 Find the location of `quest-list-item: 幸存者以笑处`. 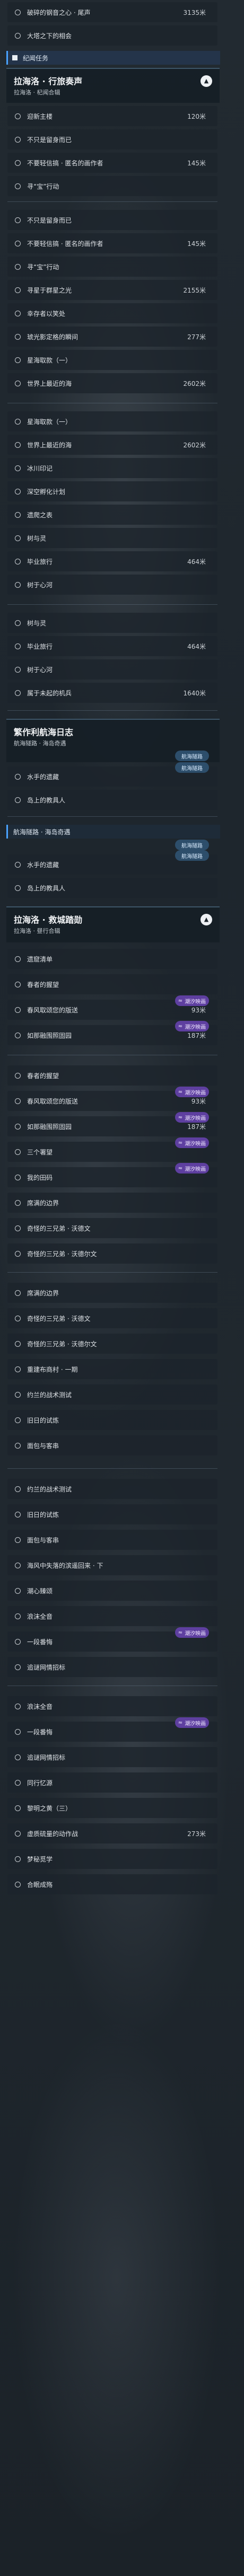

quest-list-item: 幸存者以笑处 is located at coordinates (112, 313).